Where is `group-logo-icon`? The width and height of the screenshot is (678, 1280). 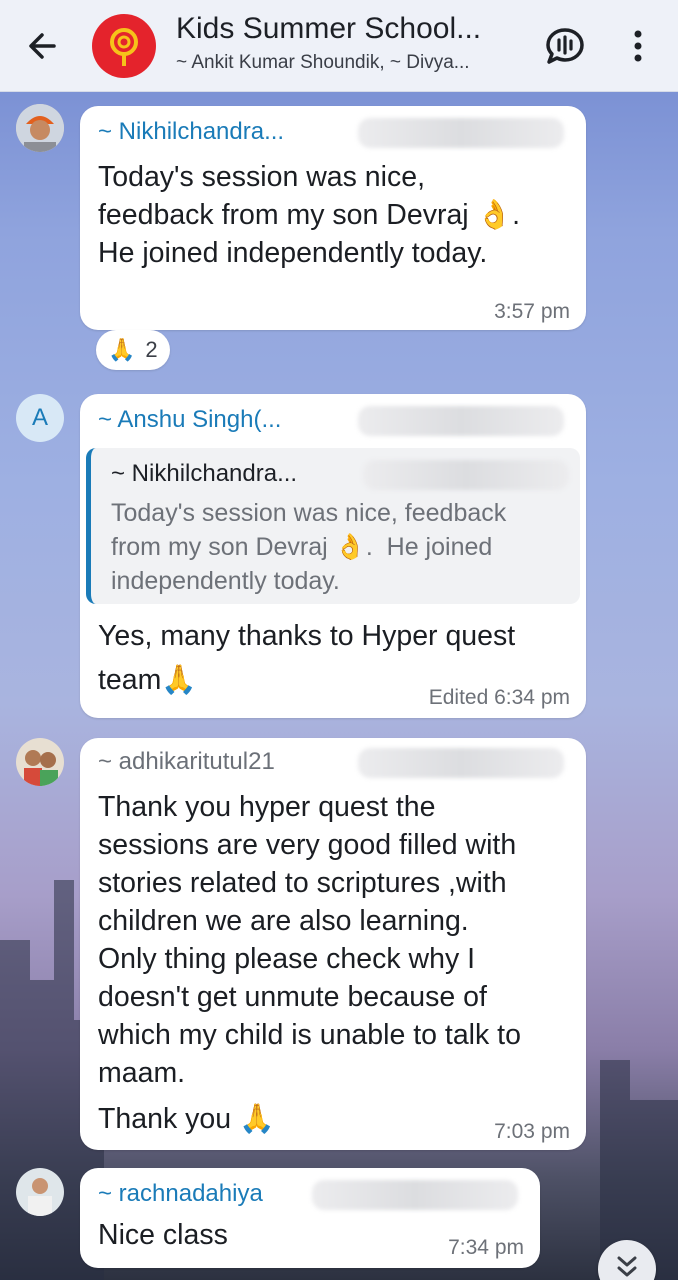
group-logo-icon is located at coordinates (124, 47).